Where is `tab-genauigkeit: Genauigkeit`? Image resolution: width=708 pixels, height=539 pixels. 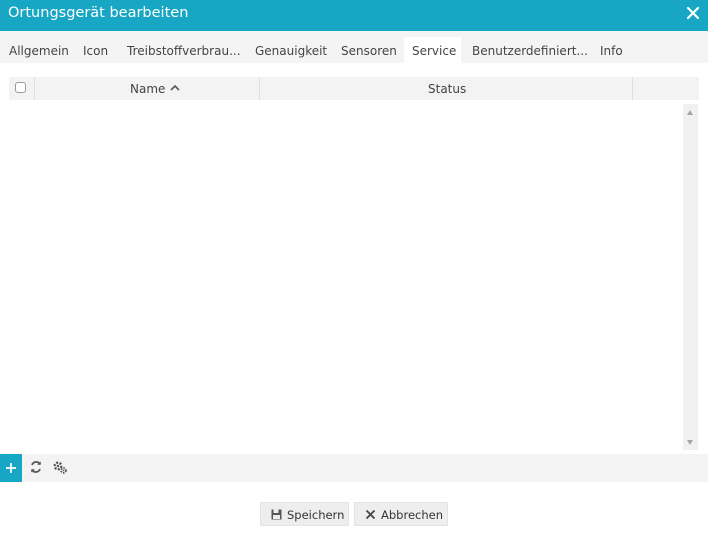 tab-genauigkeit: Genauigkeit is located at coordinates (291, 51).